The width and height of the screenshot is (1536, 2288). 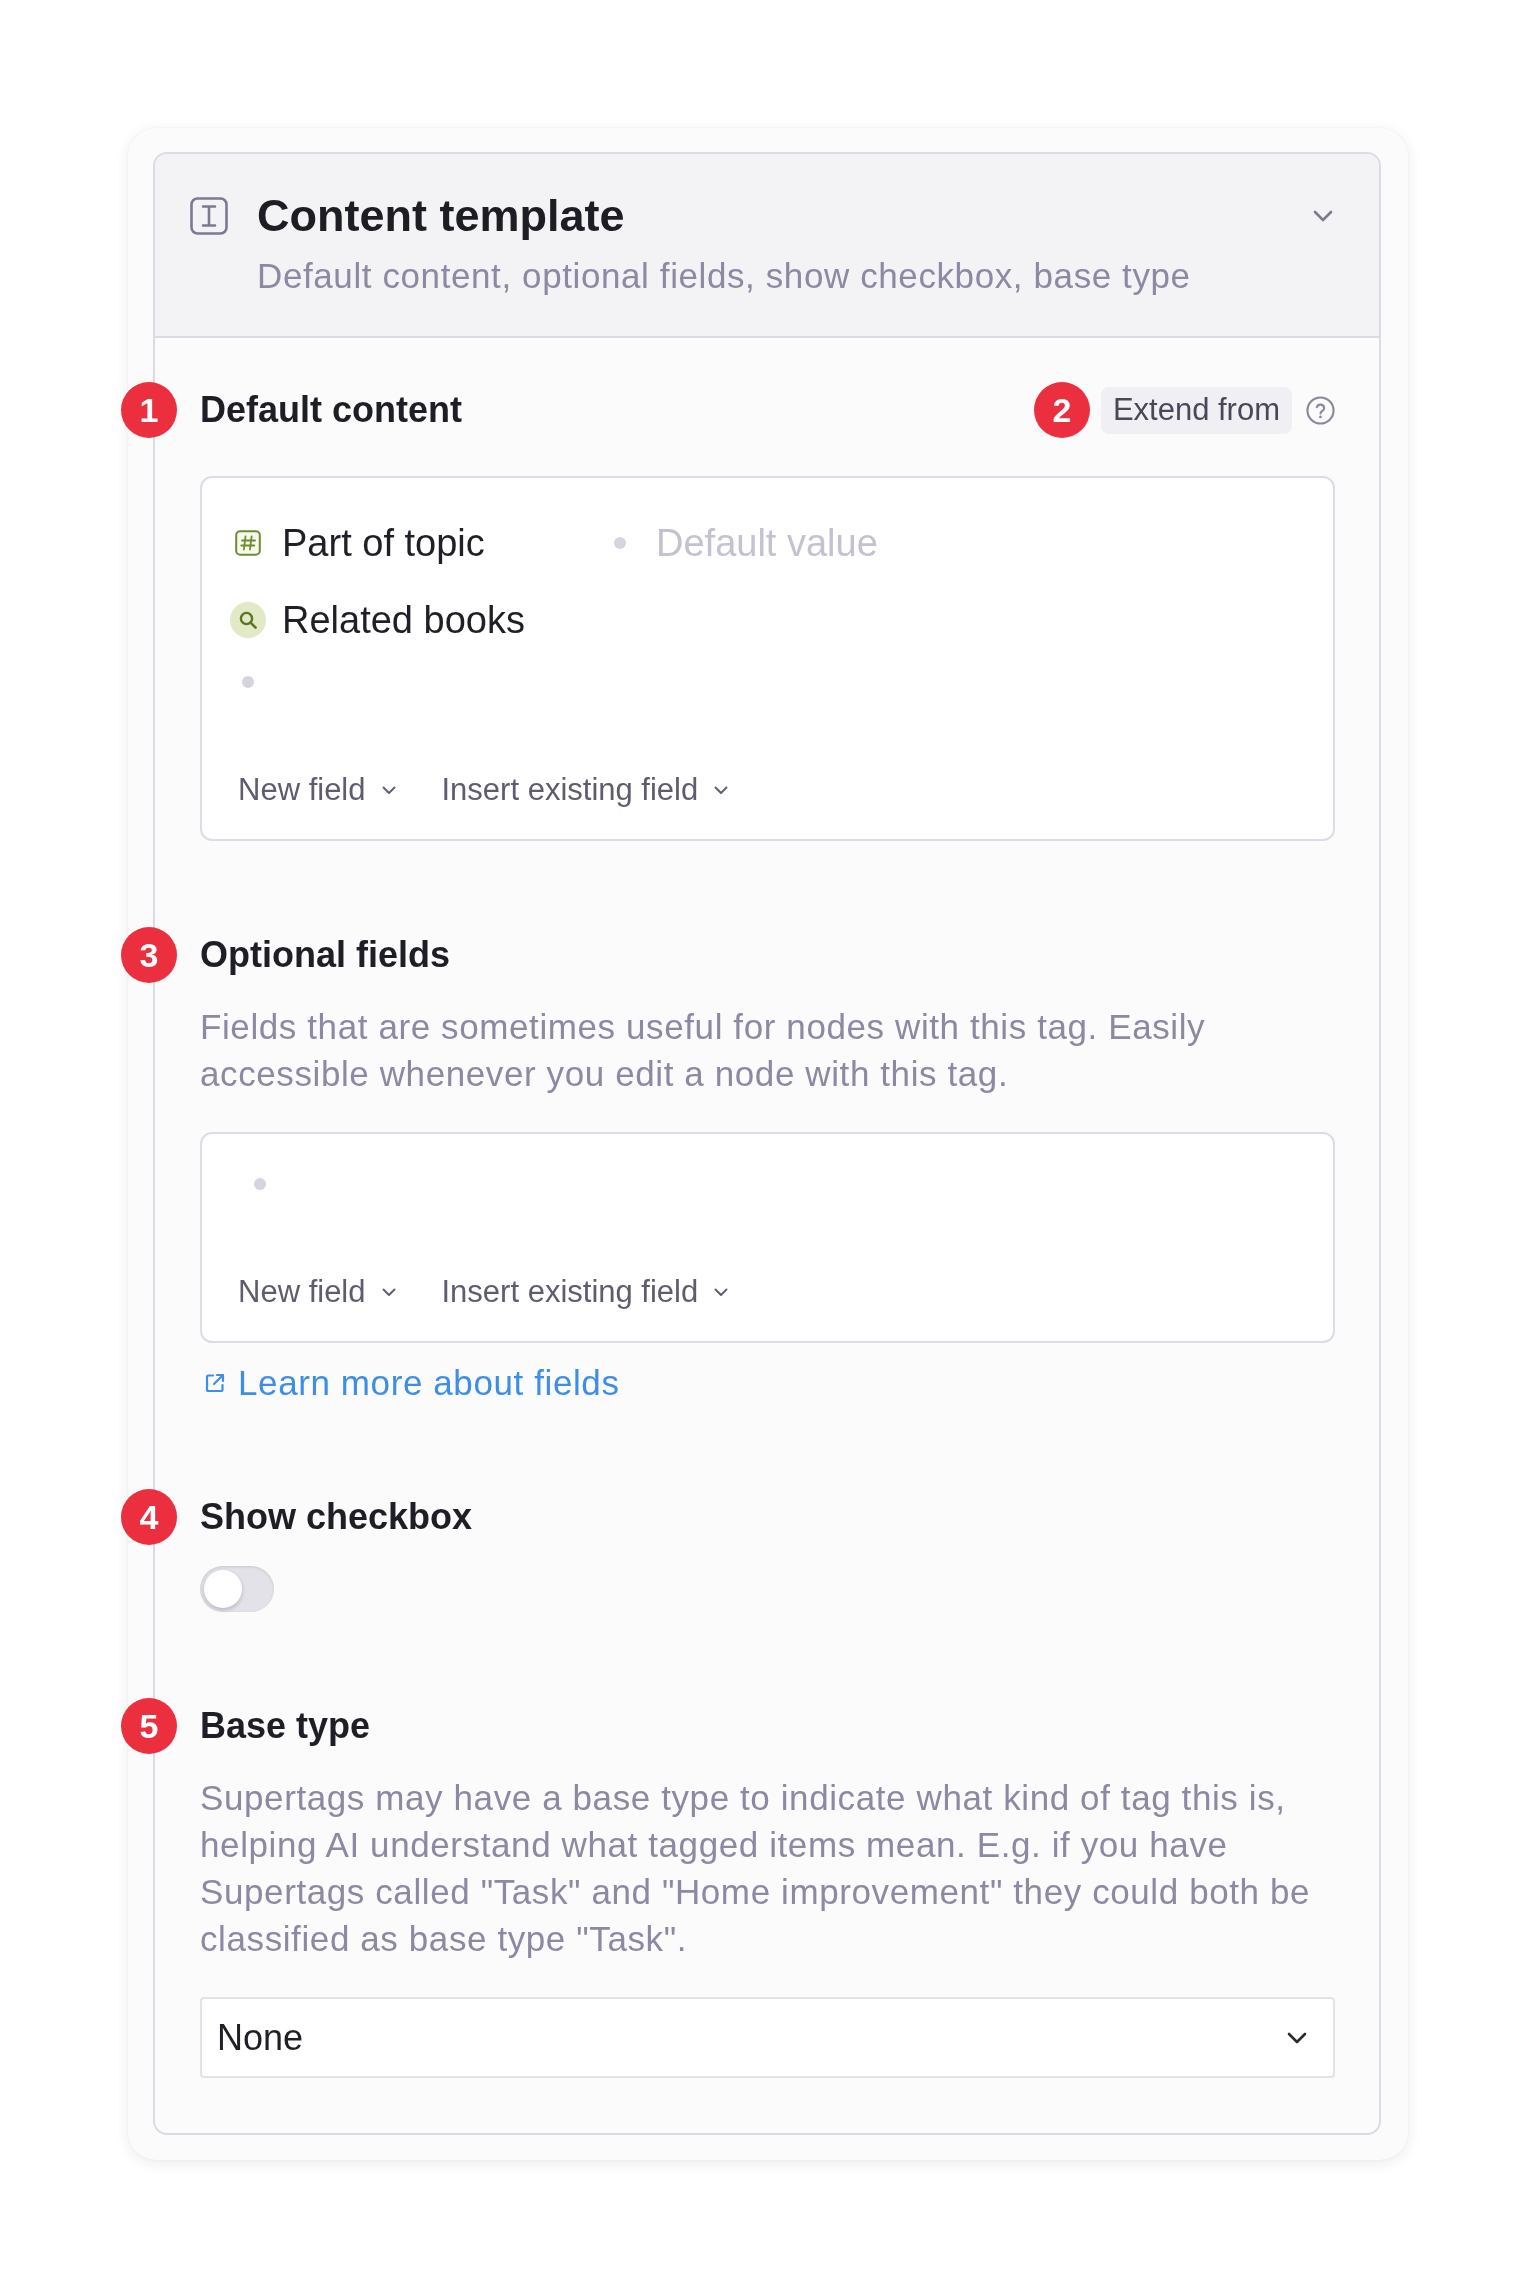 I want to click on step-marker: 5, so click(x=149, y=1726).